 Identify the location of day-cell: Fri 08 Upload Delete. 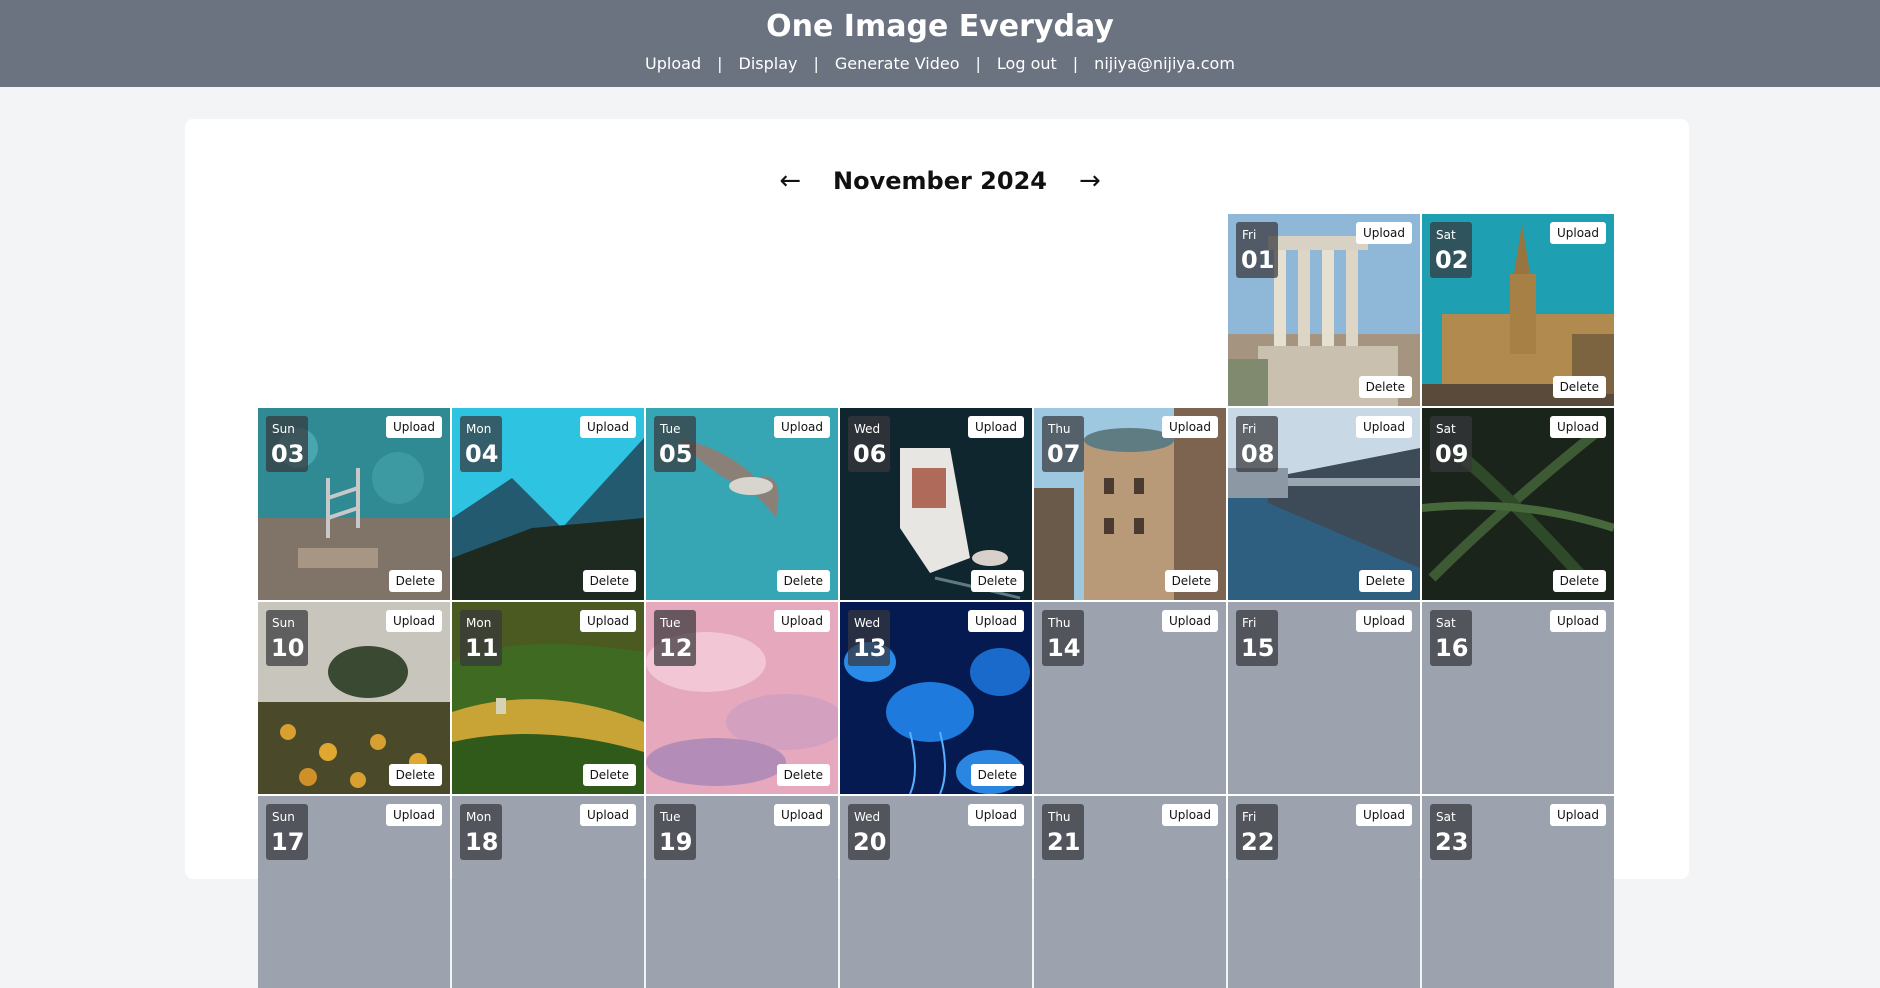
(1324, 504).